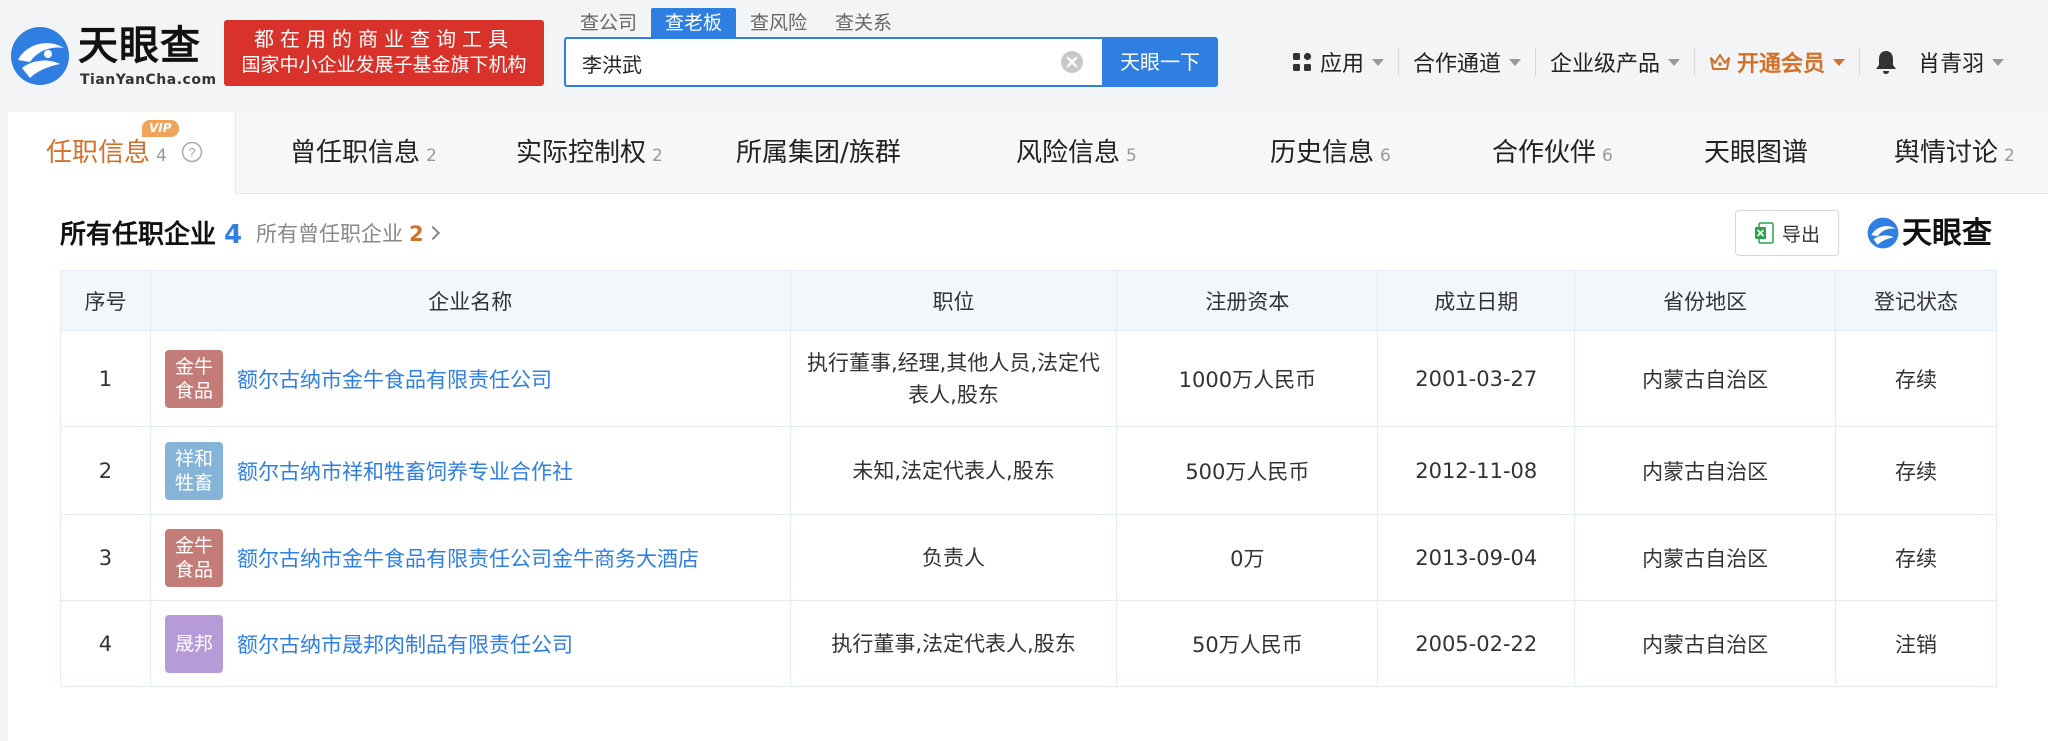 This screenshot has height=741, width=2048. I want to click on tab-partners: 合作伙伴 6, so click(1552, 153).